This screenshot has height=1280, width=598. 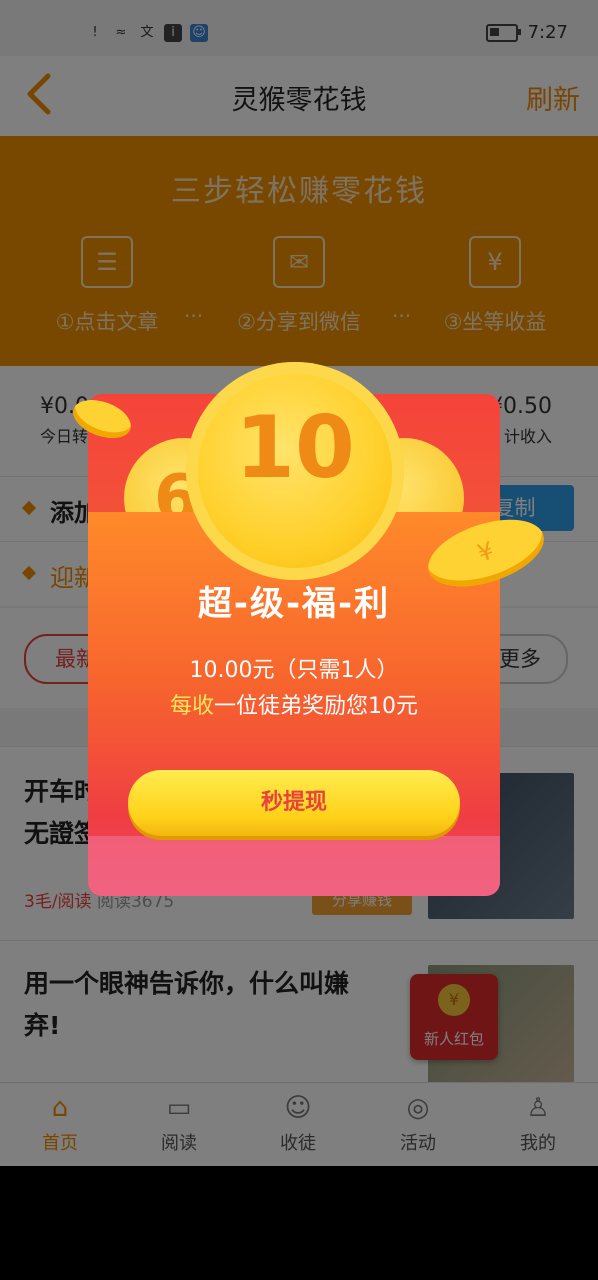 I want to click on system-bottom-bar, so click(x=299, y=1223).